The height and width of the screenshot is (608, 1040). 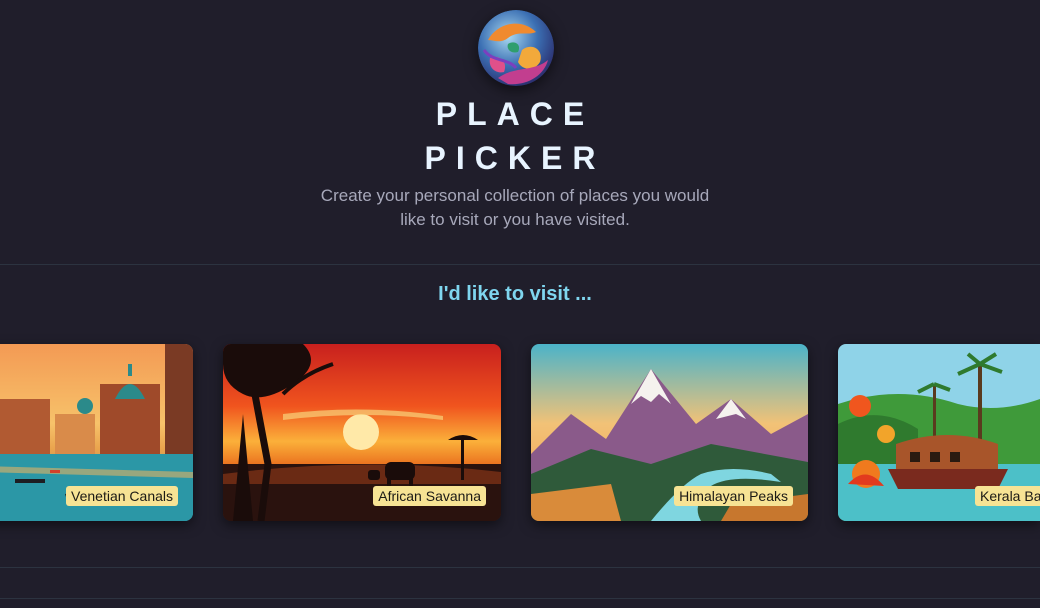 I want to click on place-label: Himalayan Peaks, so click(x=733, y=496).